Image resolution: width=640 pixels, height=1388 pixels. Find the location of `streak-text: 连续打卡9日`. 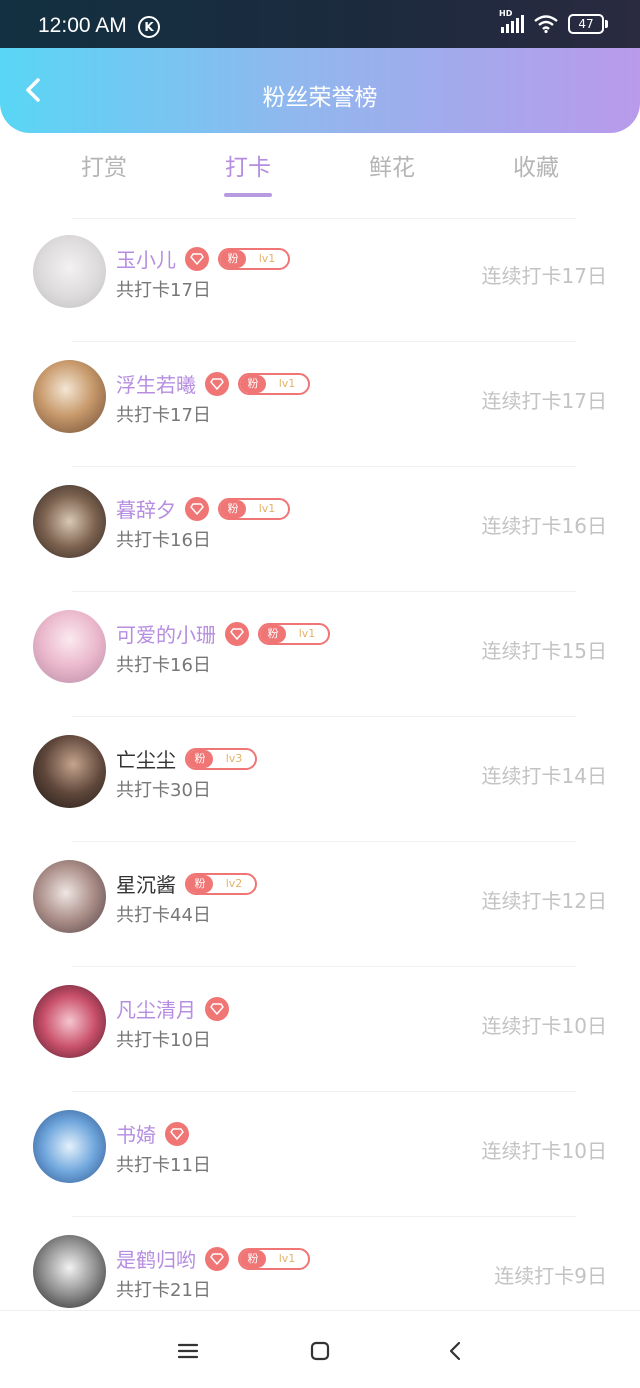

streak-text: 连续打卡9日 is located at coordinates (550, 1276).